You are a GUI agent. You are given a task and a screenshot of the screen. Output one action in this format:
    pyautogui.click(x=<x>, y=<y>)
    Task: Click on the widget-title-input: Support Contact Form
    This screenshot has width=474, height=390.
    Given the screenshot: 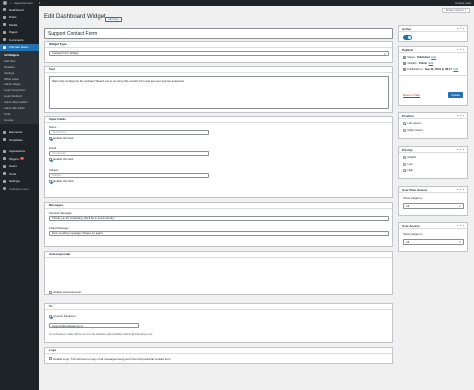 What is the action you would take?
    pyautogui.click(x=218, y=33)
    